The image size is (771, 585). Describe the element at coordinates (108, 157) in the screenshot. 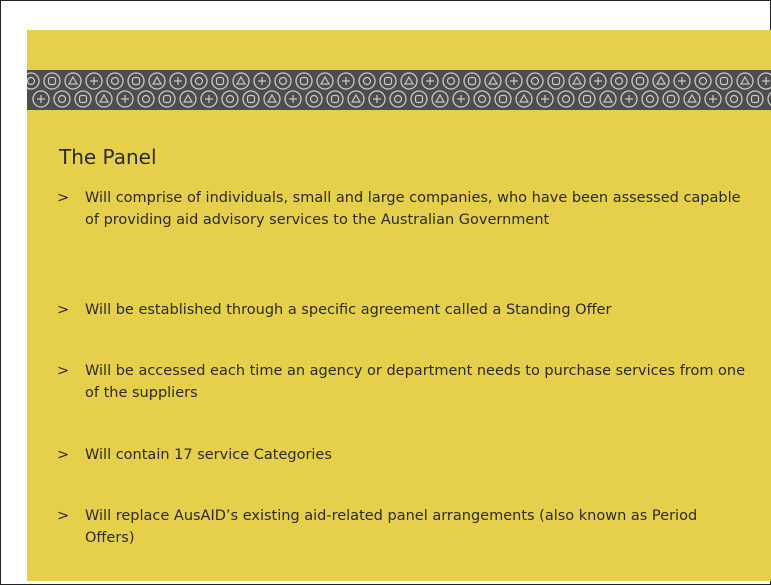

I see `slide-title: The Panel` at that location.